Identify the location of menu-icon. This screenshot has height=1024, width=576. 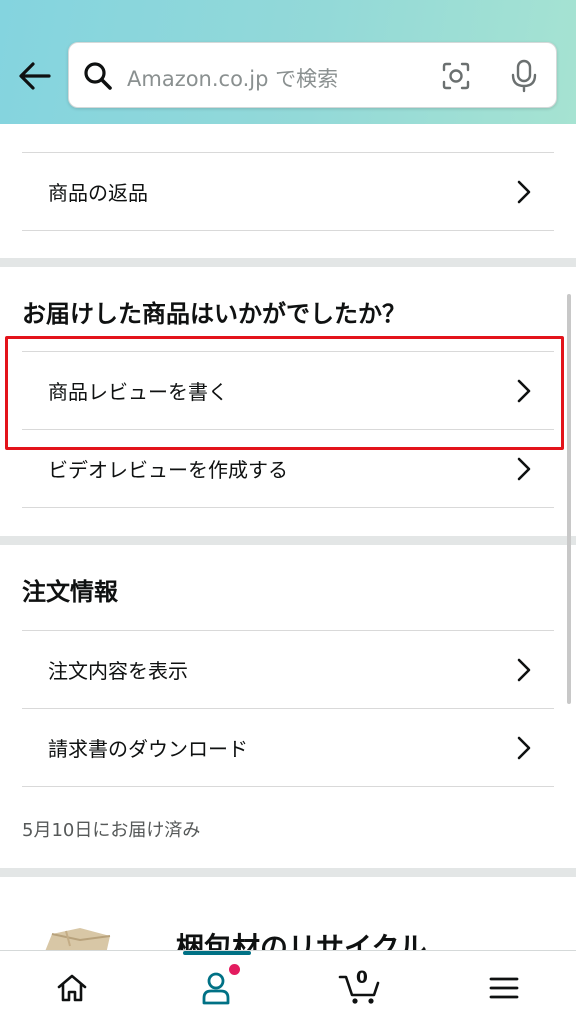
(504, 988).